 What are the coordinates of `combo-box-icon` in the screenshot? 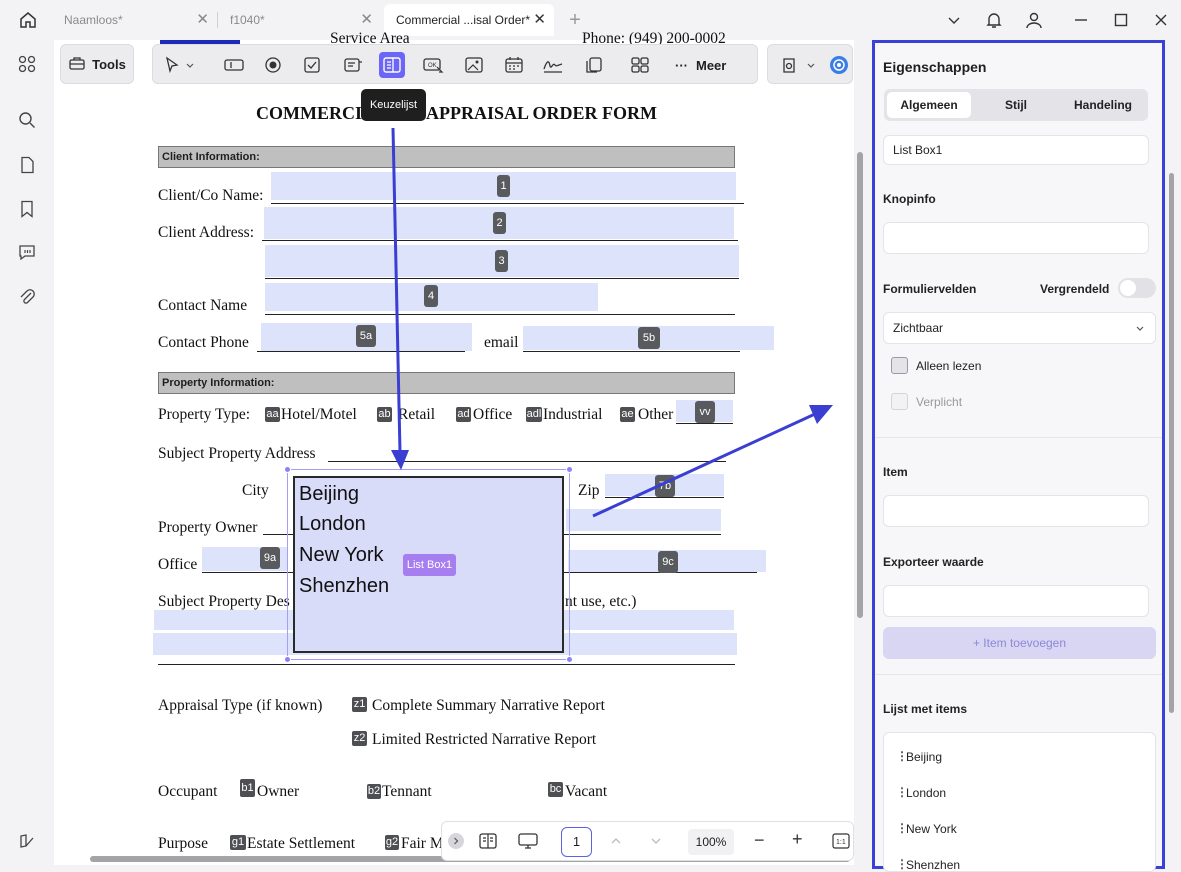 It's located at (353, 65).